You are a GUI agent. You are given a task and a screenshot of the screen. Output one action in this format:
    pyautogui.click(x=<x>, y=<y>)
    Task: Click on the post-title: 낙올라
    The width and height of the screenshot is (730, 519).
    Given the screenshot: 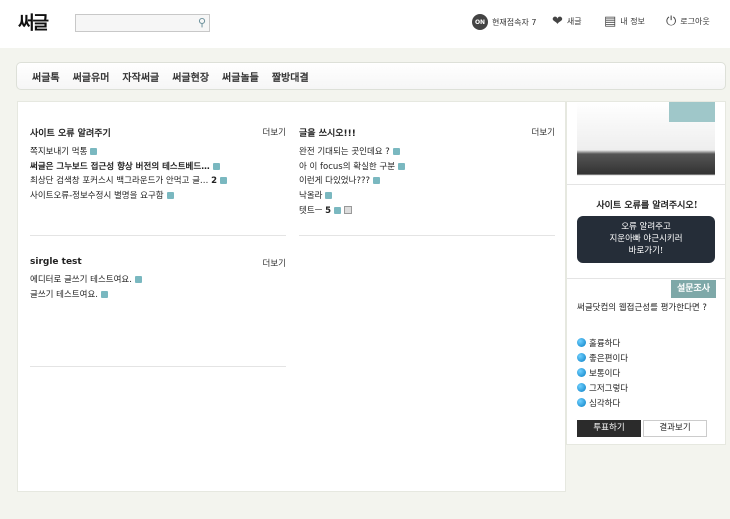 What is the action you would take?
    pyautogui.click(x=310, y=196)
    